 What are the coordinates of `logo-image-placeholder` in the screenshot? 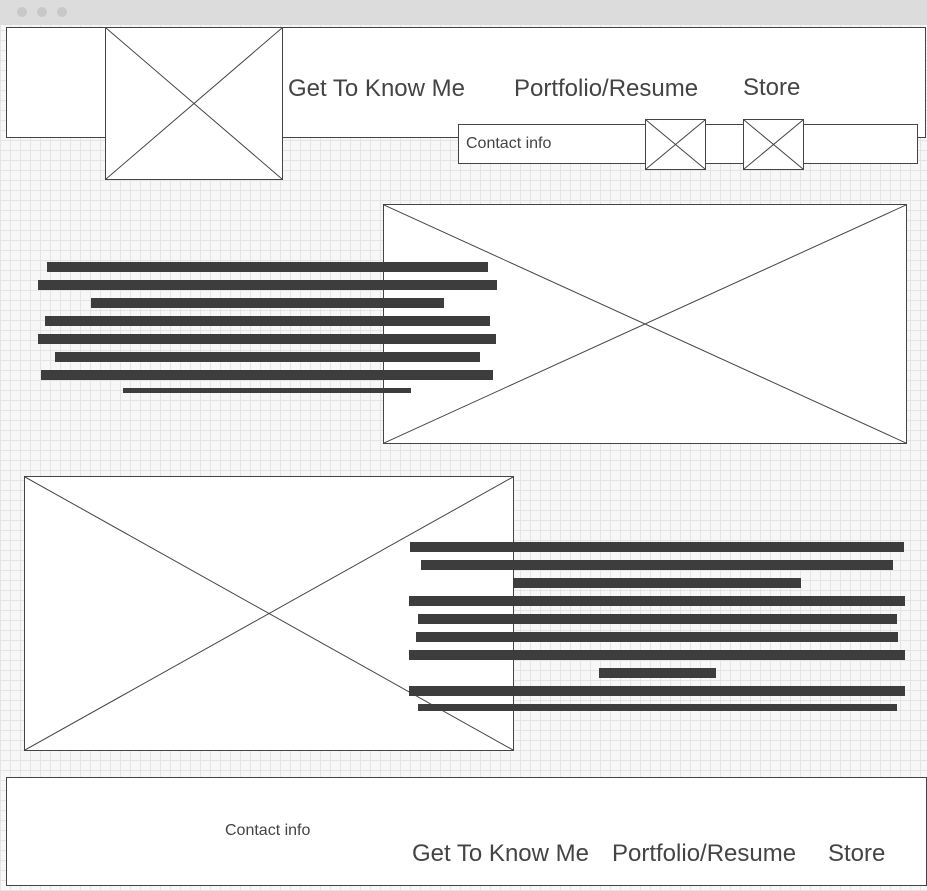 It's located at (194, 103).